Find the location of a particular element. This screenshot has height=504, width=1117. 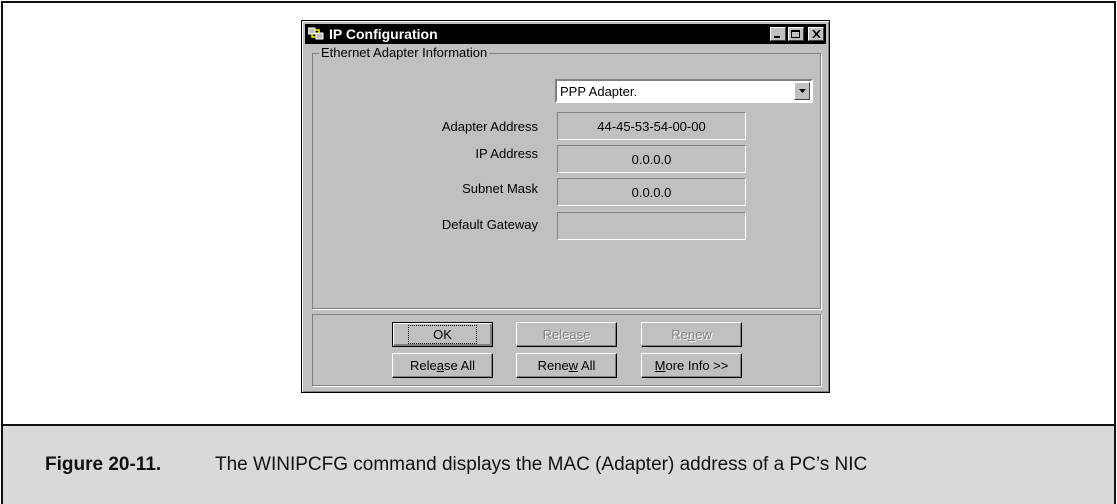

minimize-button is located at coordinates (778, 34).